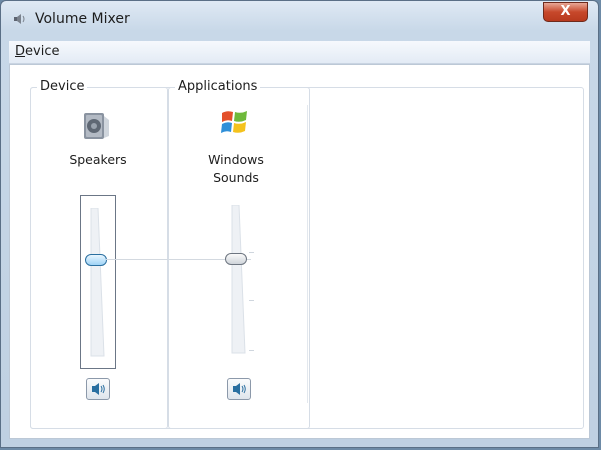 This screenshot has height=450, width=601. I want to click on speakers-volume-thumb, so click(96, 260).